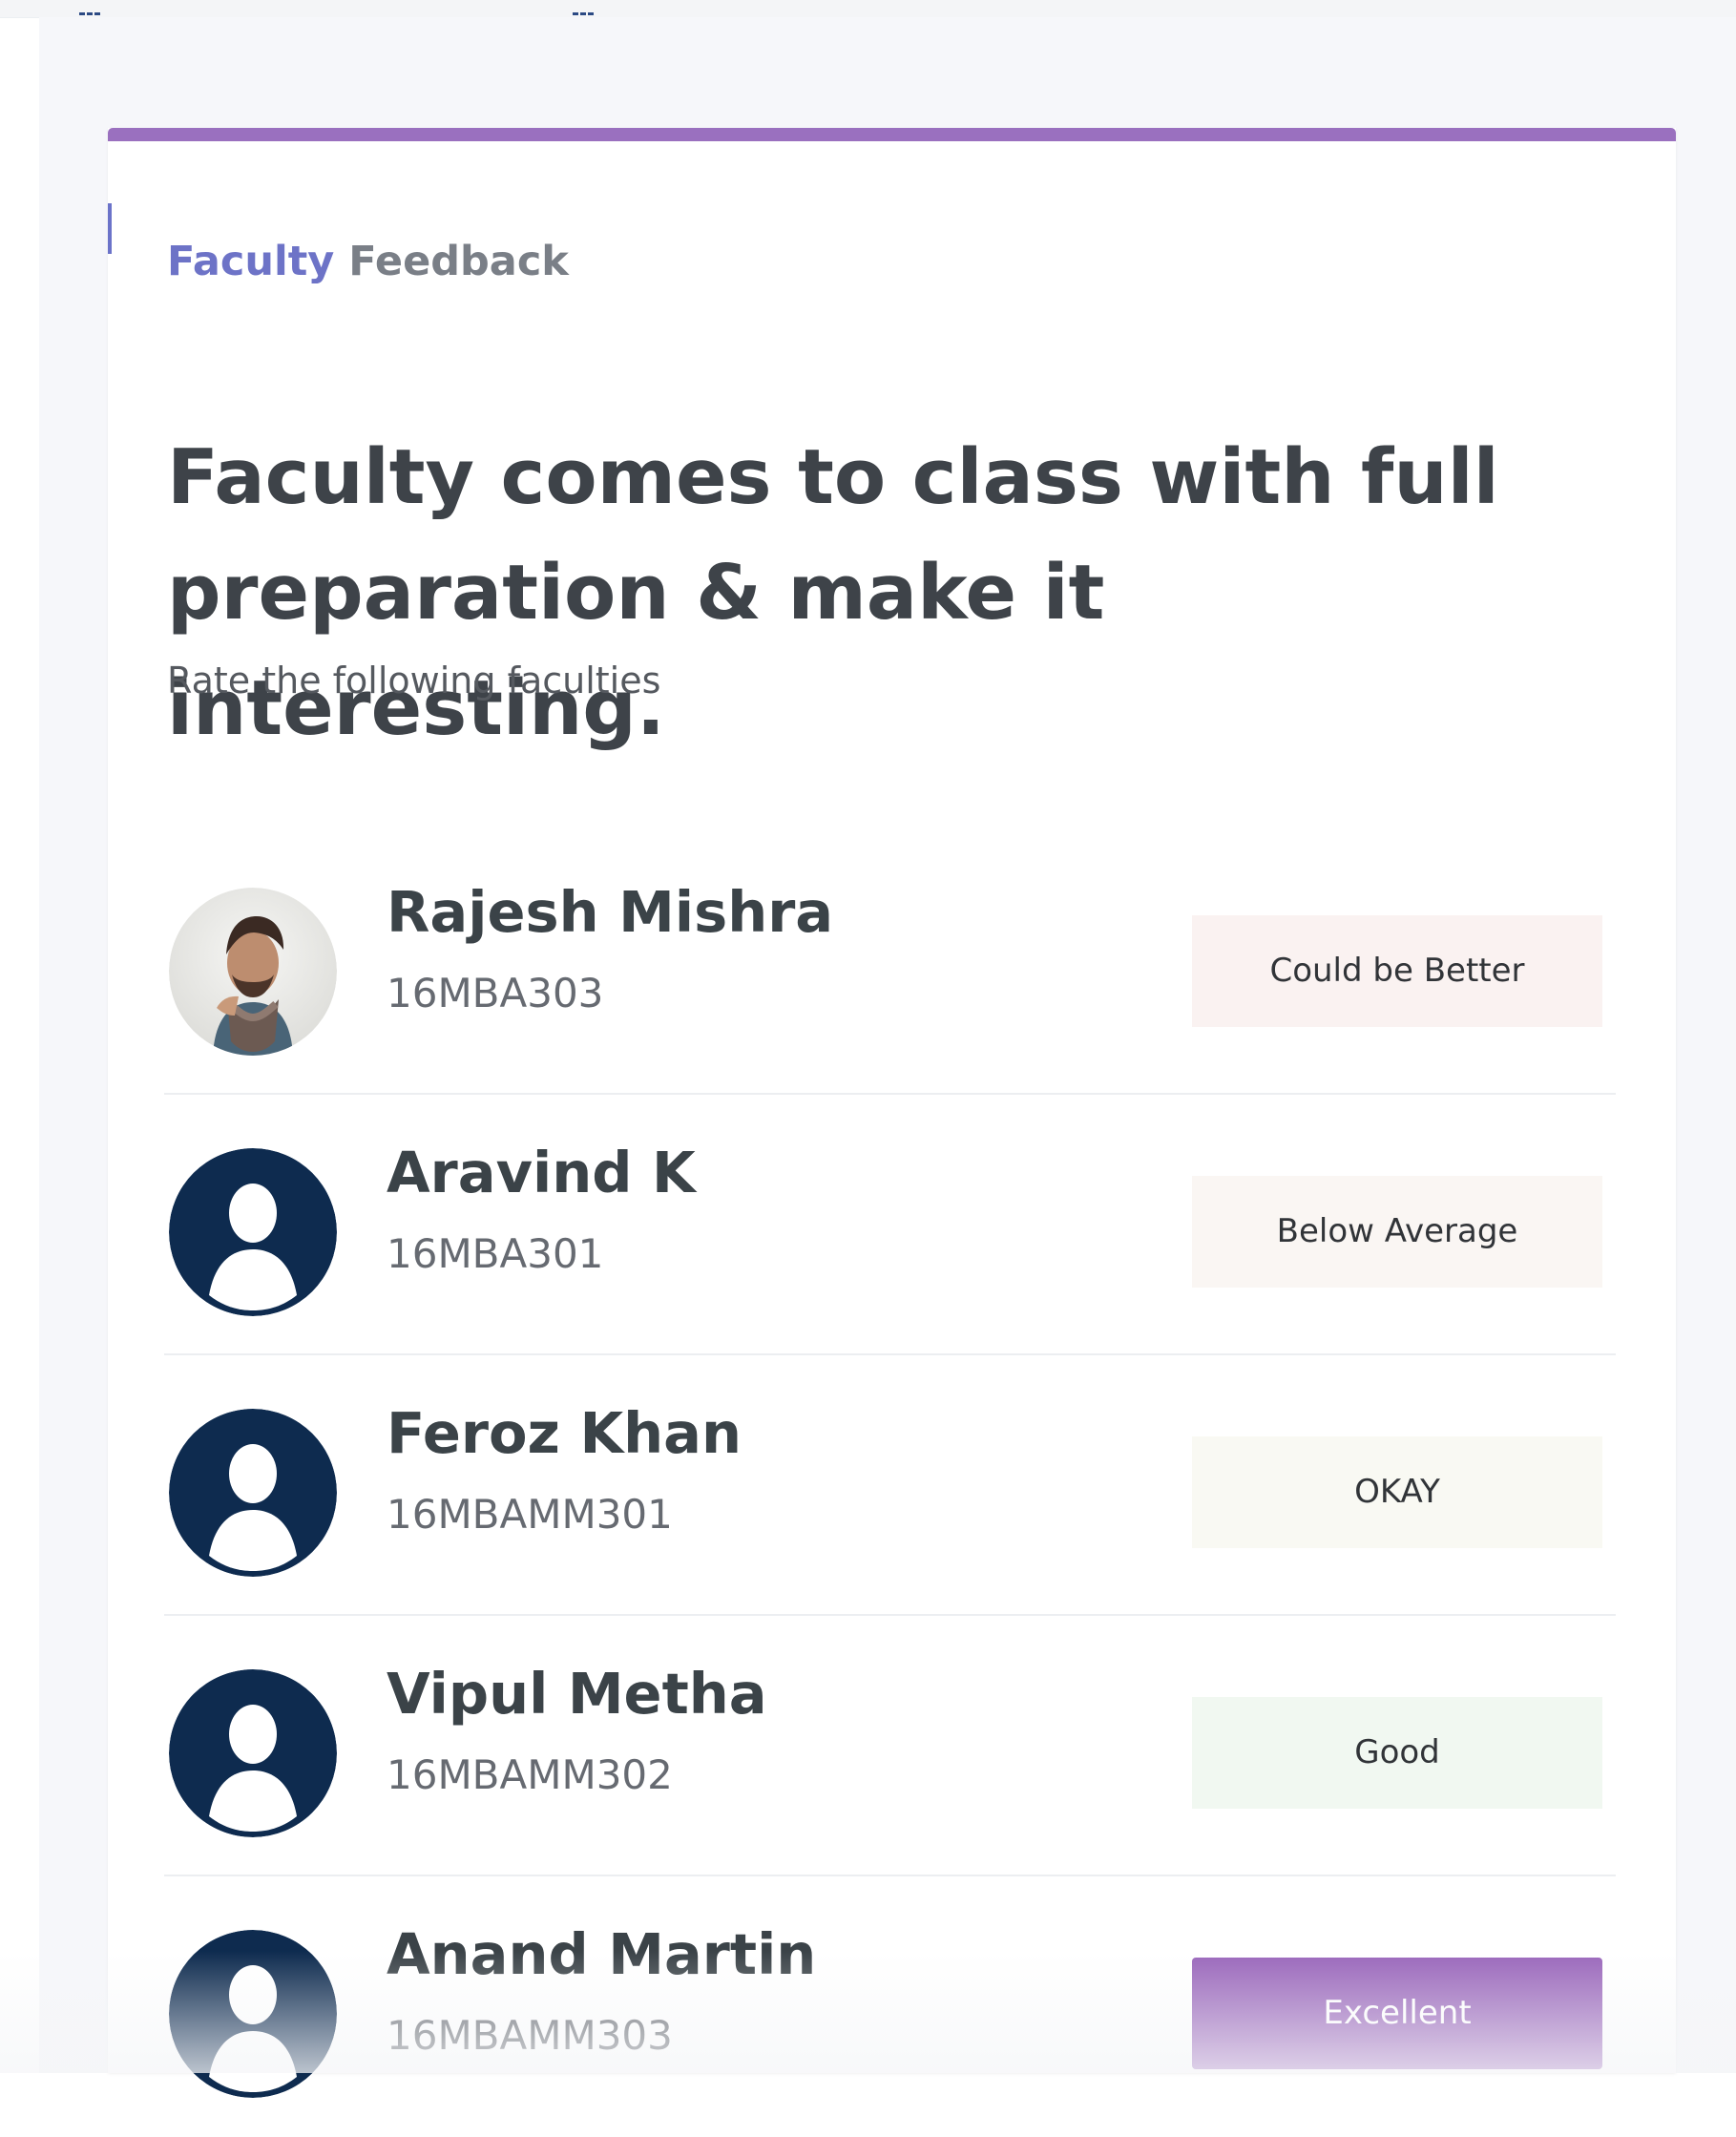 The image size is (1736, 2137). Describe the element at coordinates (892, 134) in the screenshot. I see `card-accent-bar` at that location.